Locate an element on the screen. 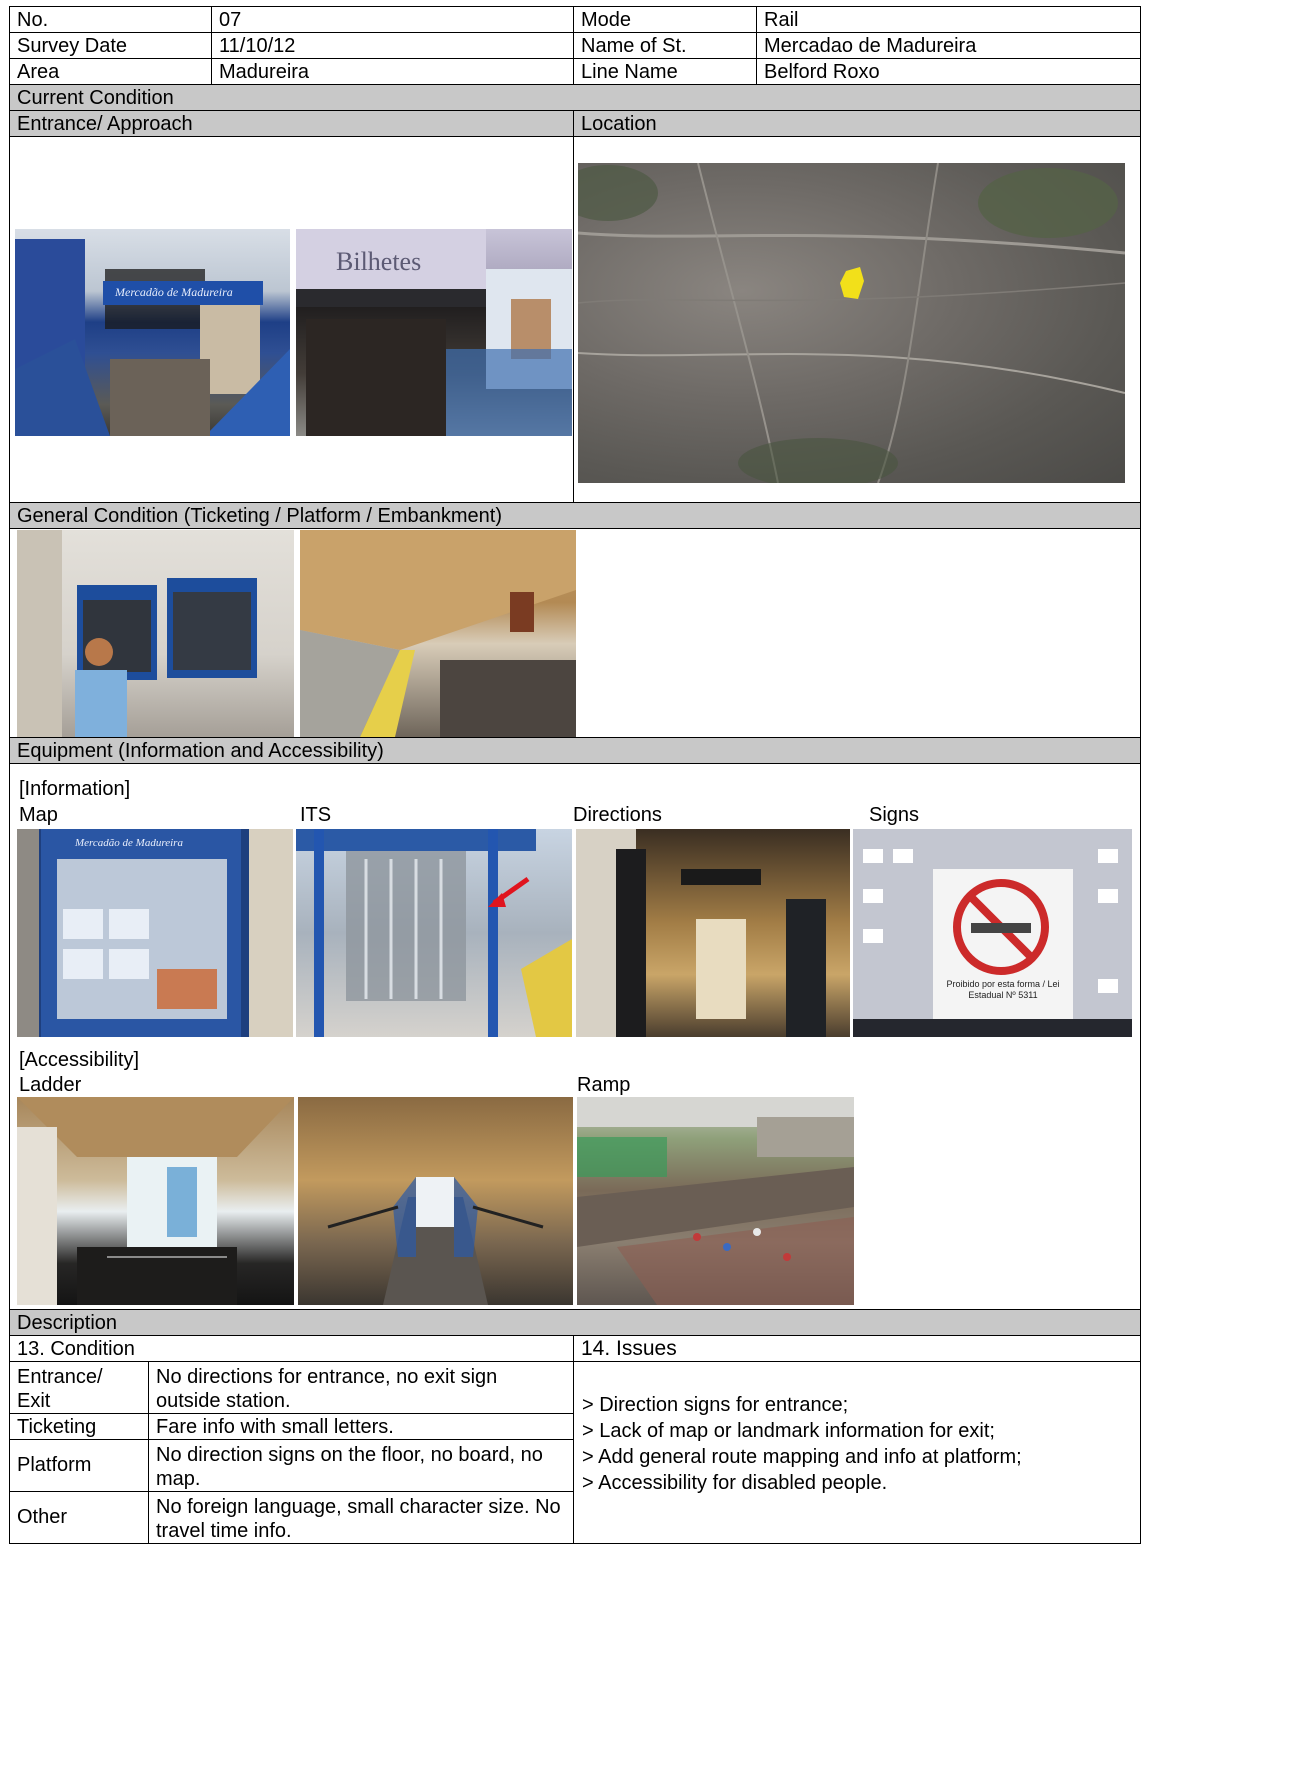  no-smoking-sign-illustration is located at coordinates (992, 933).